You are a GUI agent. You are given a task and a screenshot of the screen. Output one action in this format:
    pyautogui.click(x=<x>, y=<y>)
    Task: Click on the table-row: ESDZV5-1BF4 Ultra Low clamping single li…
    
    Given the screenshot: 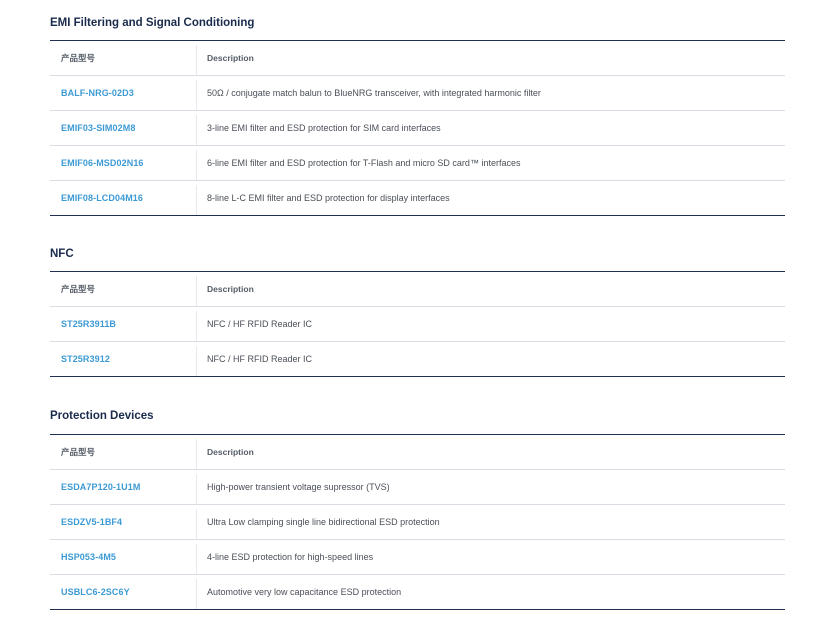 What is the action you would take?
    pyautogui.click(x=417, y=522)
    